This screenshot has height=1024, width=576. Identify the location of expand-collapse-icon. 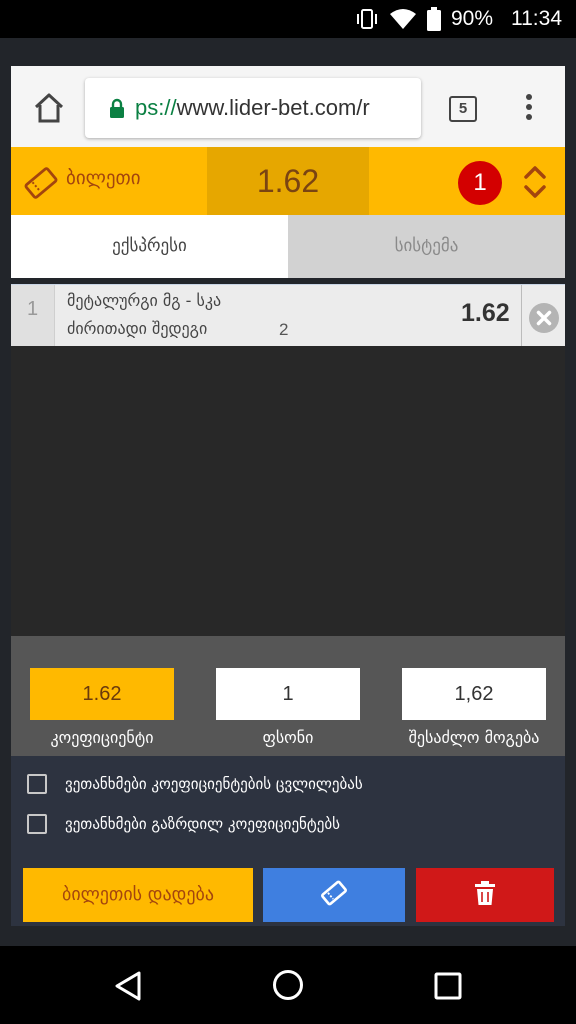
(535, 182).